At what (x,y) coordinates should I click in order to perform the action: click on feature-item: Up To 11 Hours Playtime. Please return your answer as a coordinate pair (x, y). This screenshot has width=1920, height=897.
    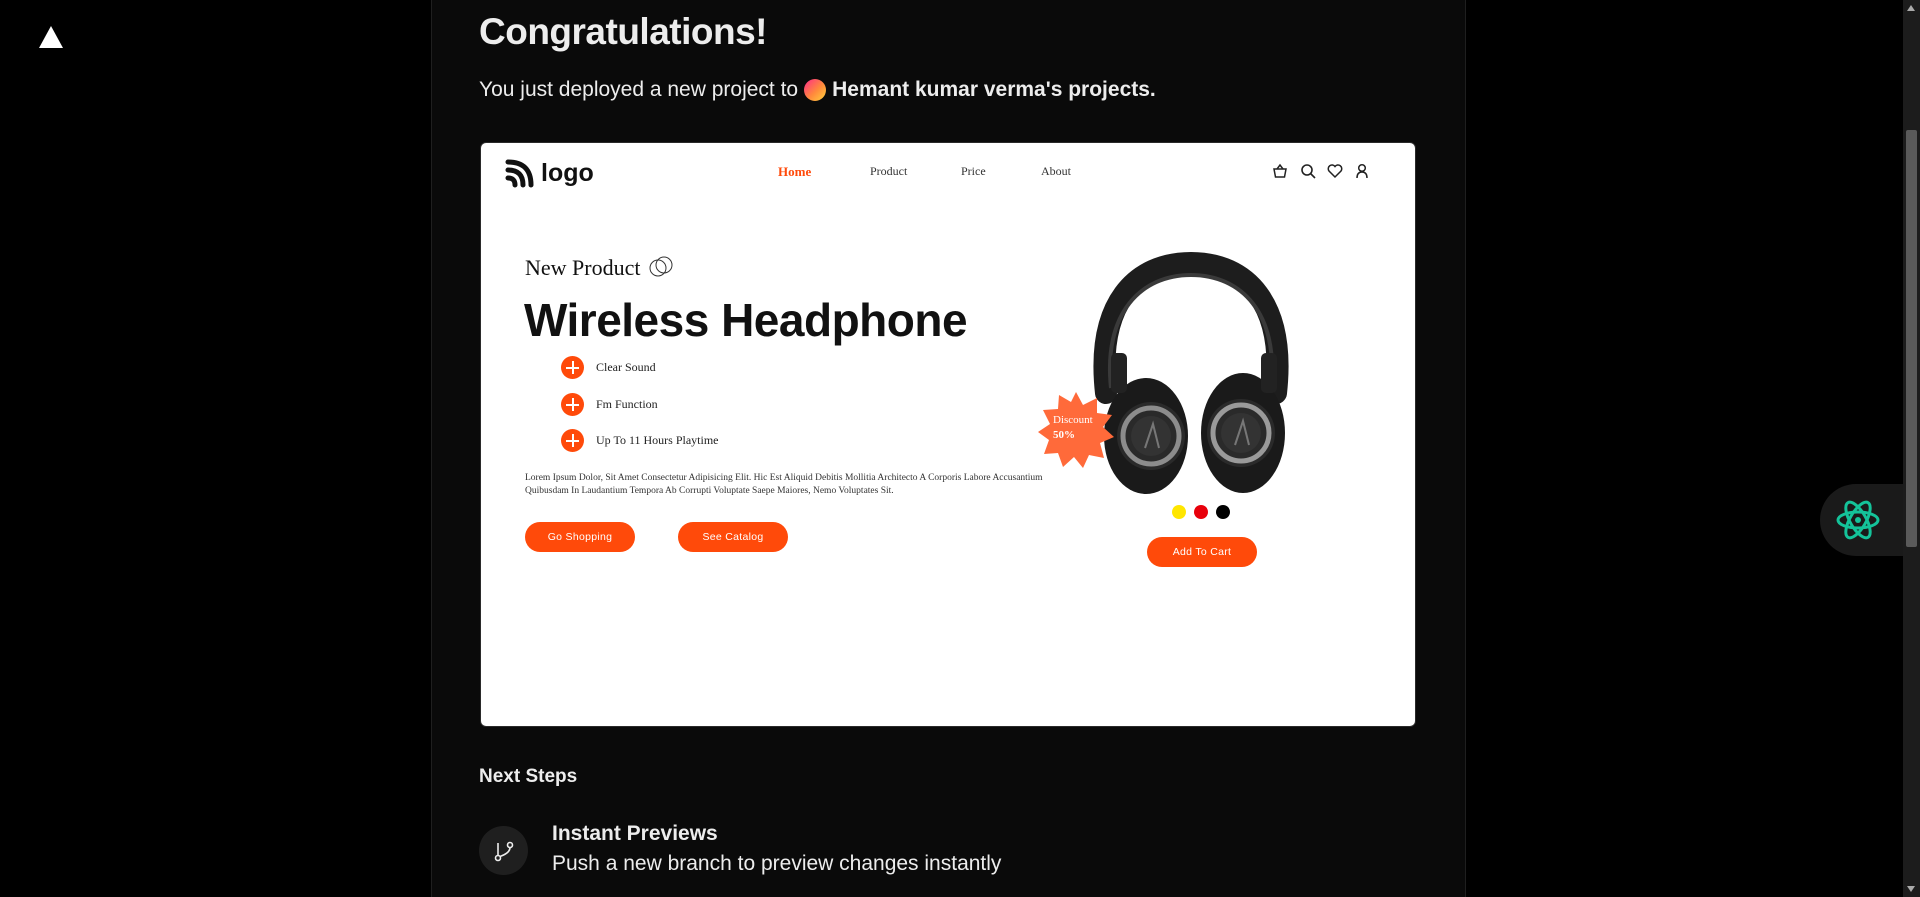
    Looking at the image, I should click on (640, 440).